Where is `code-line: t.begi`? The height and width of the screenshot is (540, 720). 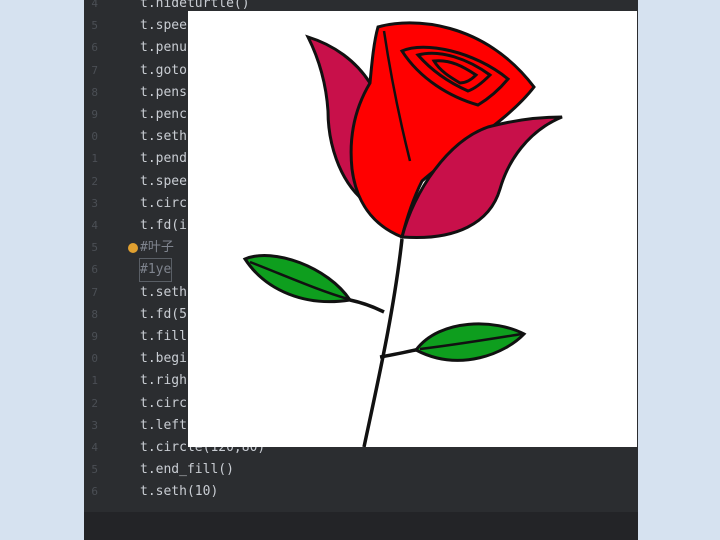
code-line: t.begi is located at coordinates (163, 359).